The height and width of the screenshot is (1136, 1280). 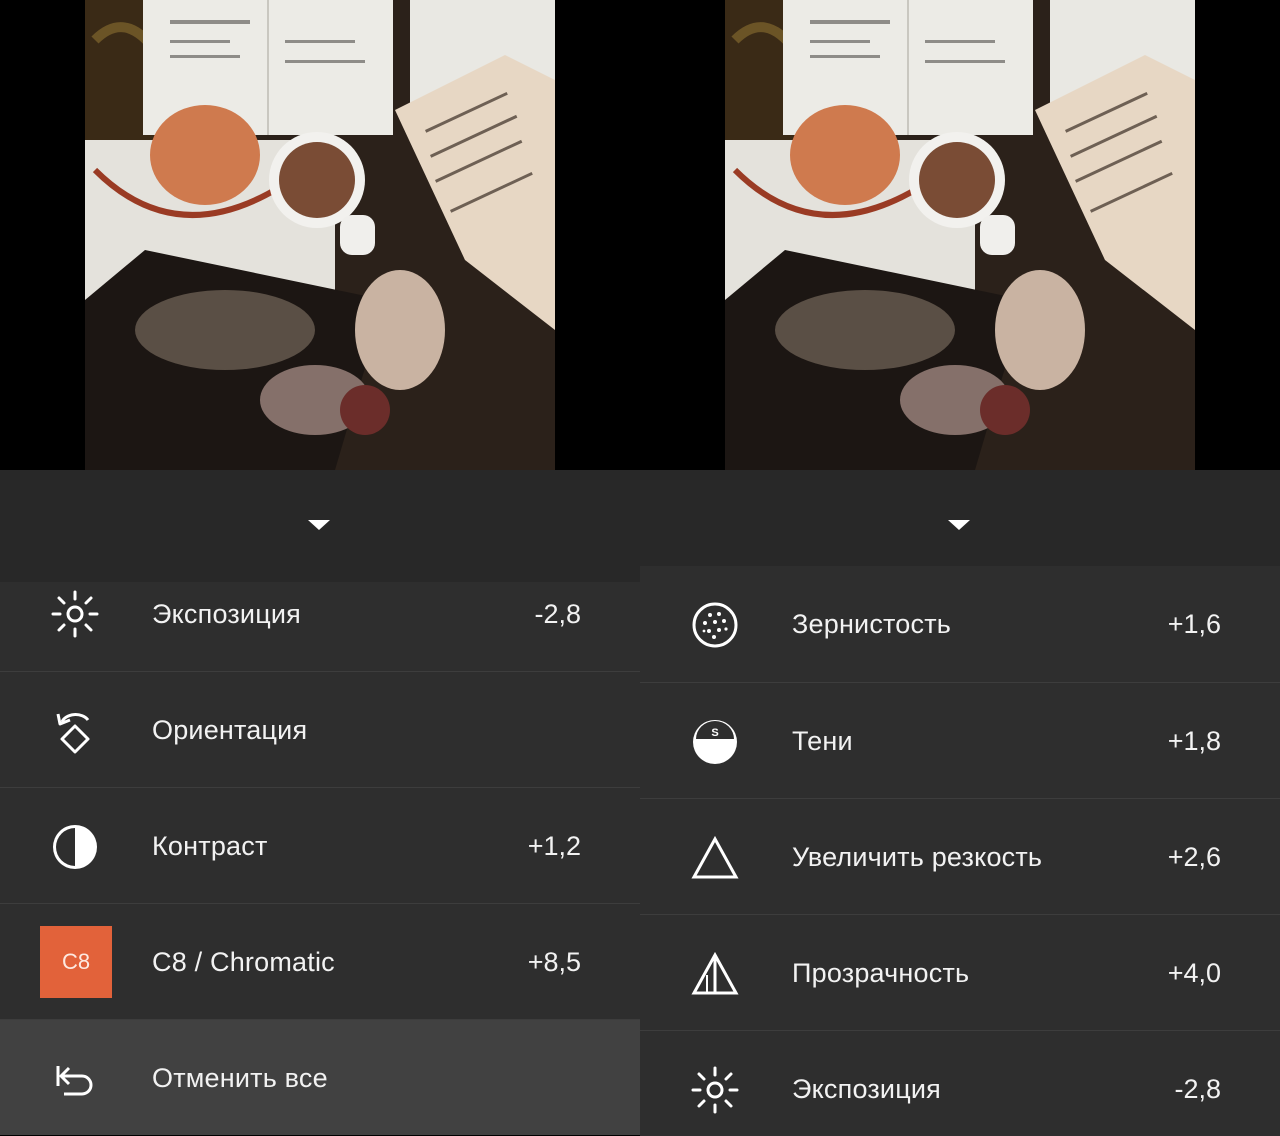 I want to click on list-item-contrast: Контраст +1,2, so click(x=320, y=845).